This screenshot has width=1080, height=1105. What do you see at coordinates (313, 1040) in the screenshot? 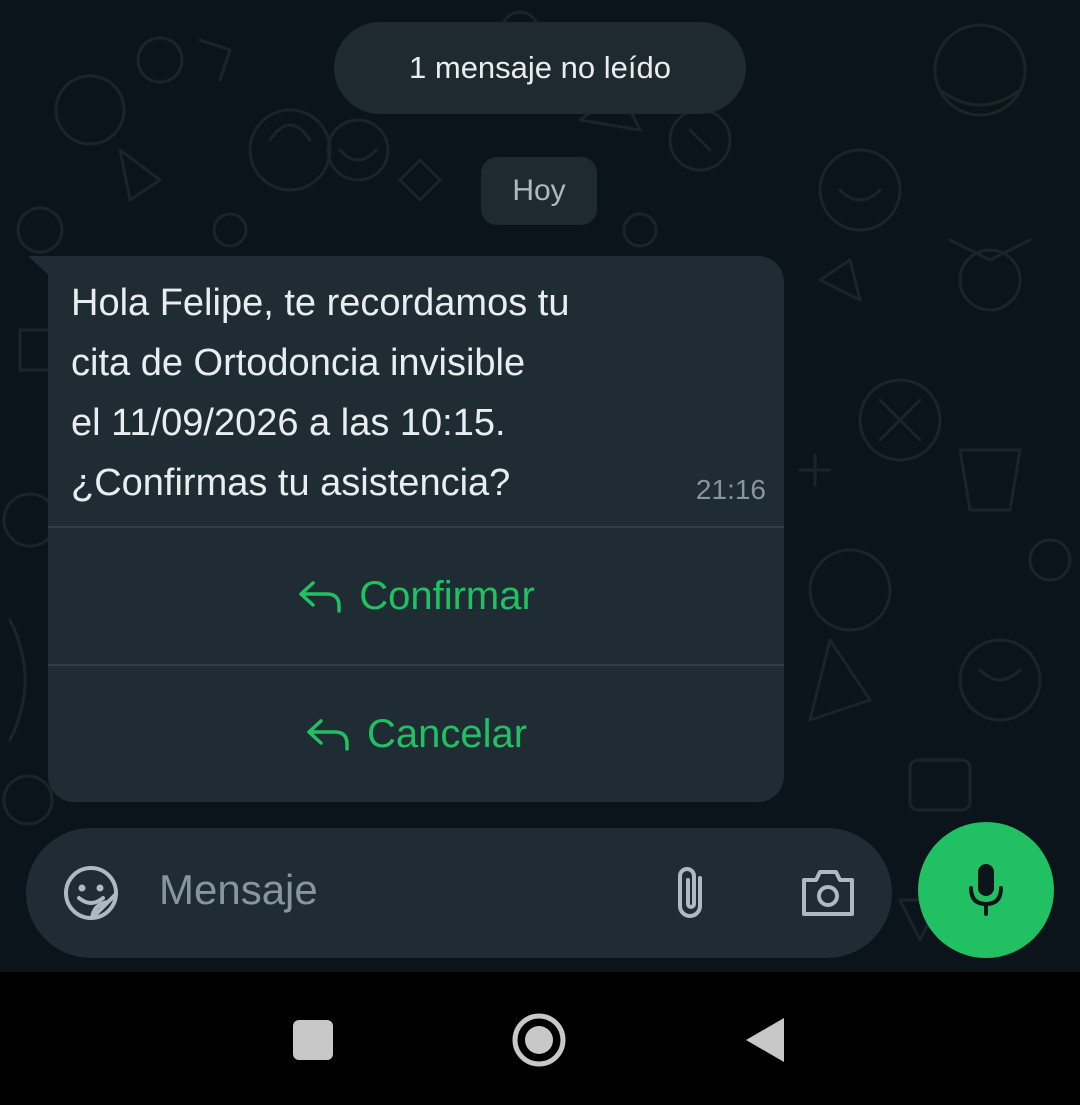
I see `recents-icon` at bounding box center [313, 1040].